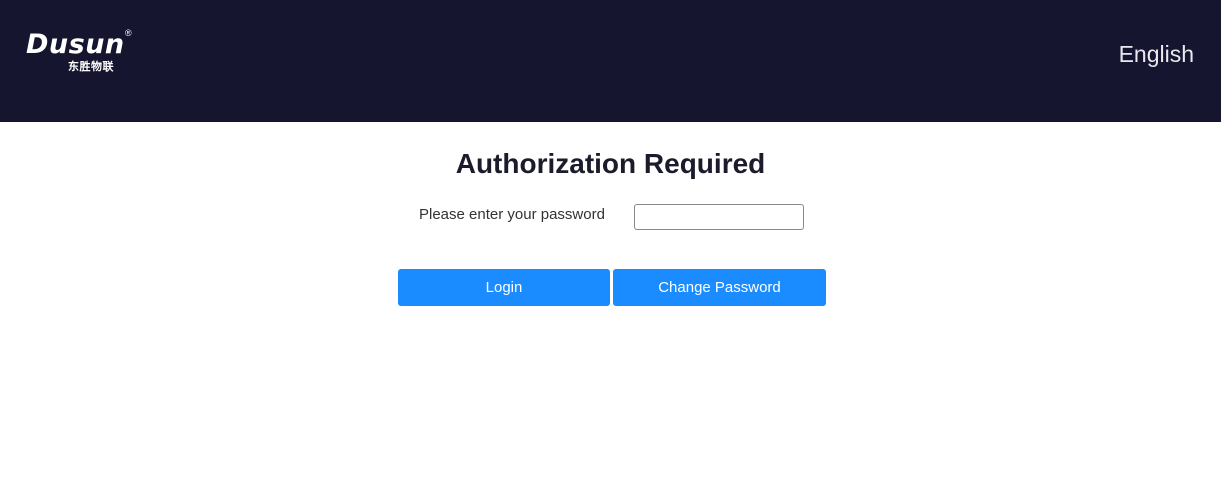  Describe the element at coordinates (91, 66) in the screenshot. I see `logo-subtitle: 东胜物联` at that location.